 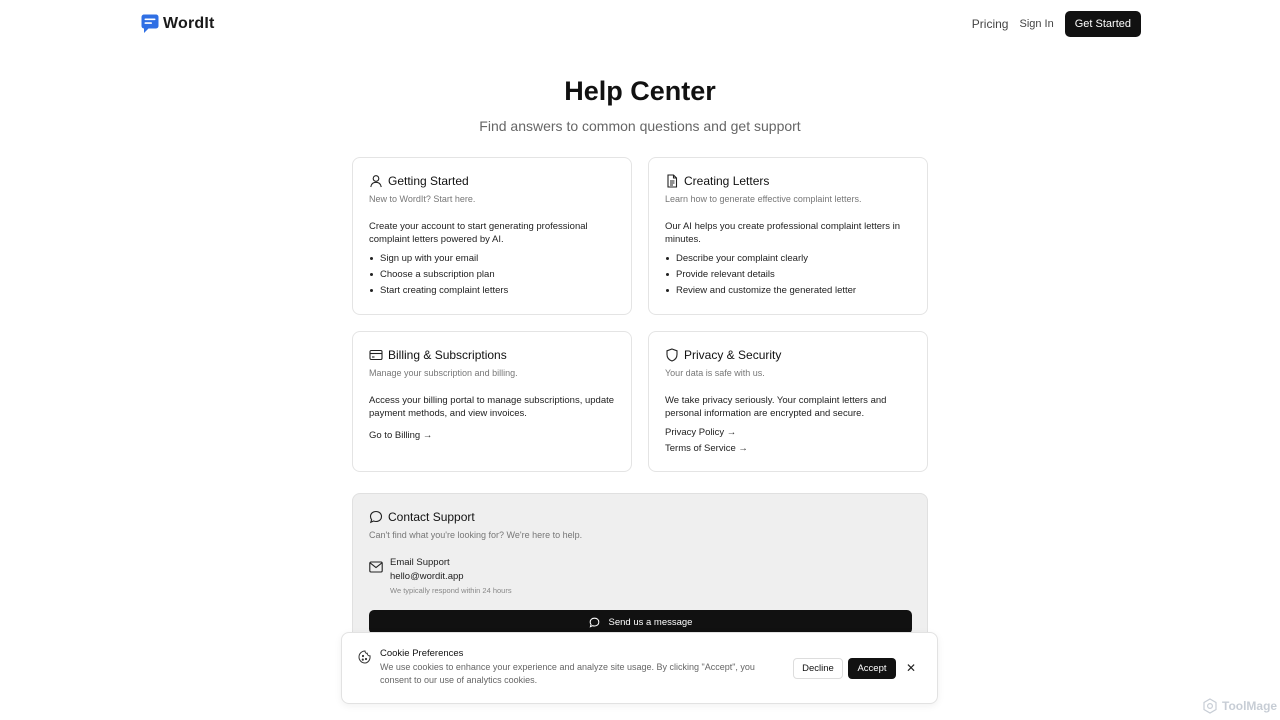 What do you see at coordinates (376, 355) in the screenshot?
I see `credit-card-icon` at bounding box center [376, 355].